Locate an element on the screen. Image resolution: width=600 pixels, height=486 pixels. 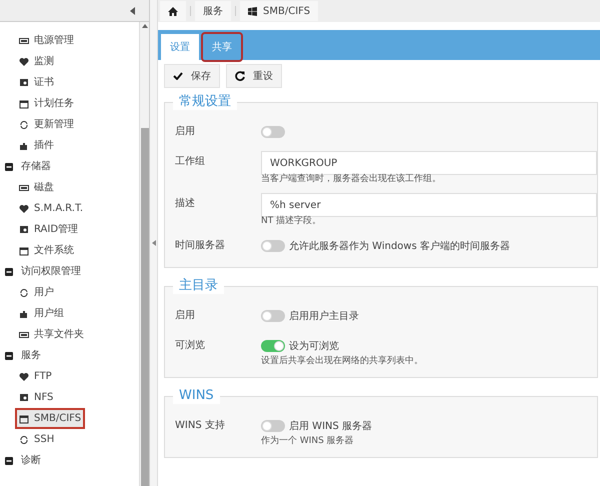
nav-item: 插件 is located at coordinates (36, 145).